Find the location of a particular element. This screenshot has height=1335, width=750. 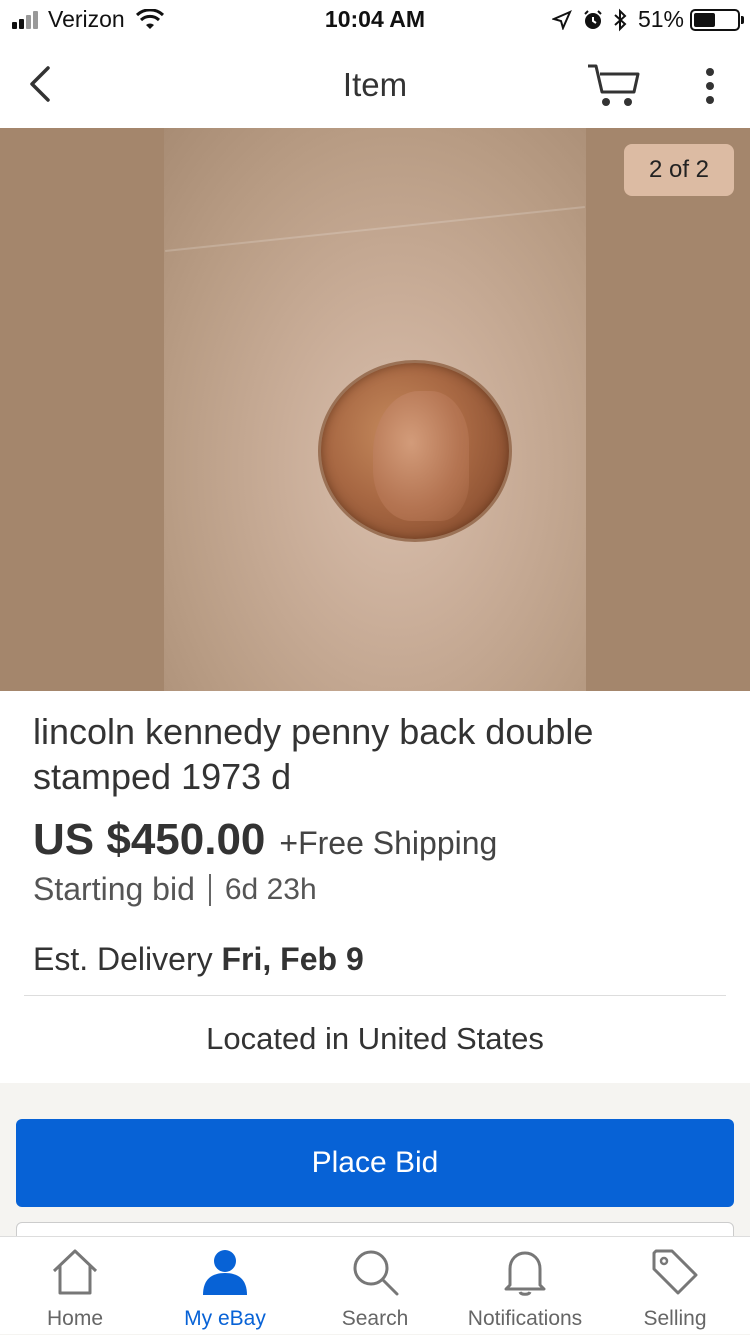

tab-my-ebay: My eBay is located at coordinates (225, 1286).